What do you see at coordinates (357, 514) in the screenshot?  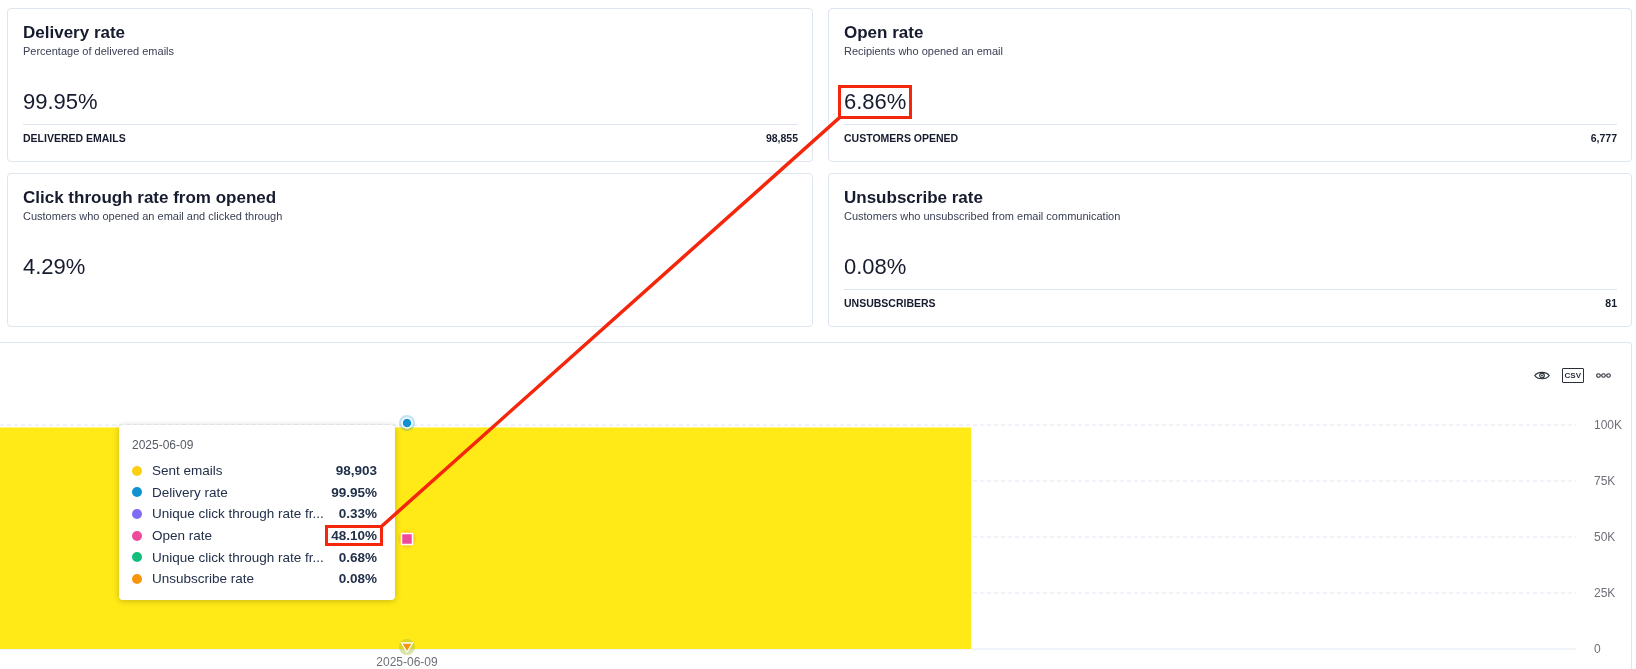 I see `series-value: 0.33%` at bounding box center [357, 514].